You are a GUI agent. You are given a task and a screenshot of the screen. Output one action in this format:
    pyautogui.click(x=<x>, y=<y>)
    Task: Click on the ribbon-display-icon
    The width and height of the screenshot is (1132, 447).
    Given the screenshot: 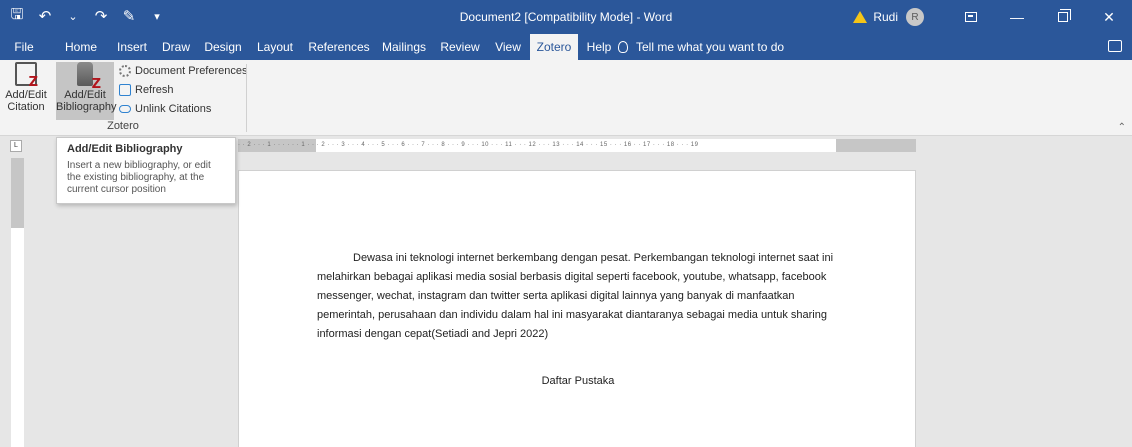 What is the action you would take?
    pyautogui.click(x=971, y=17)
    